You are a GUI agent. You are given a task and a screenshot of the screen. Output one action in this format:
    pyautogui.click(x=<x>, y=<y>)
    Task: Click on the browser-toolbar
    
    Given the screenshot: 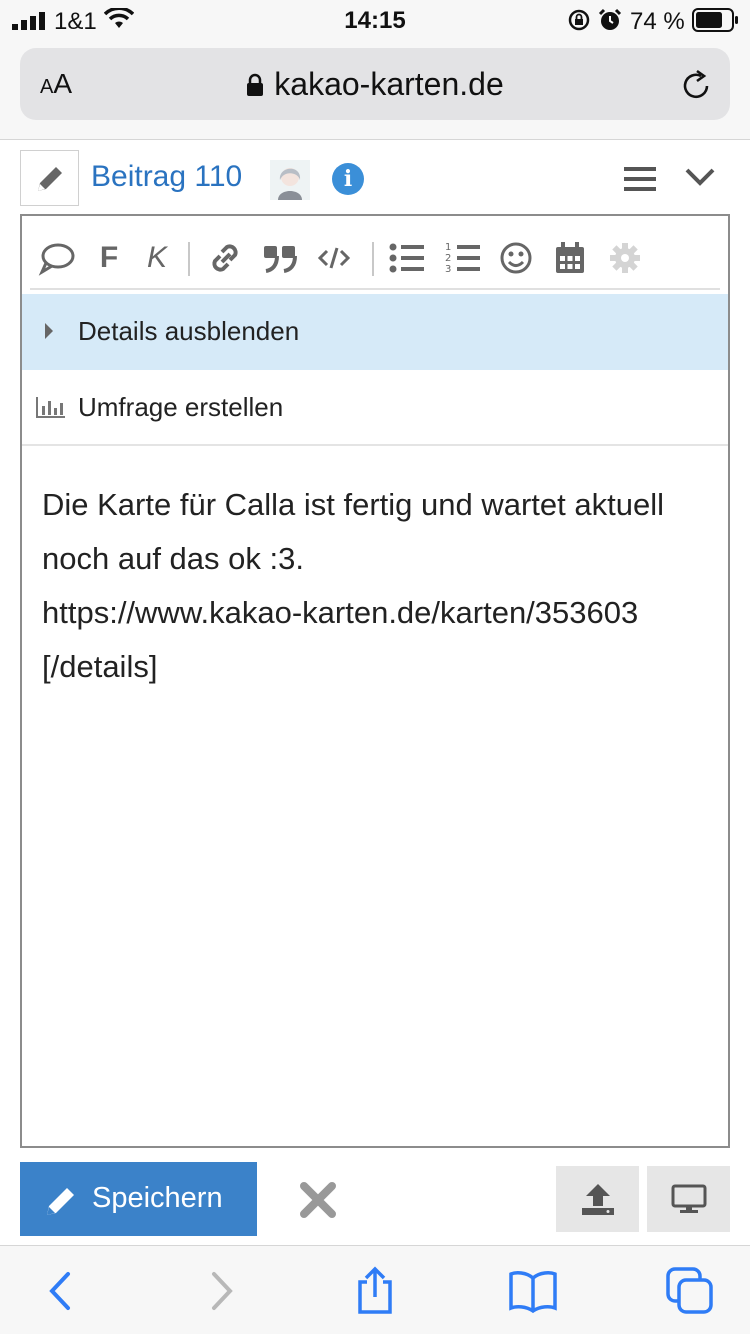 What is the action you would take?
    pyautogui.click(x=375, y=1289)
    